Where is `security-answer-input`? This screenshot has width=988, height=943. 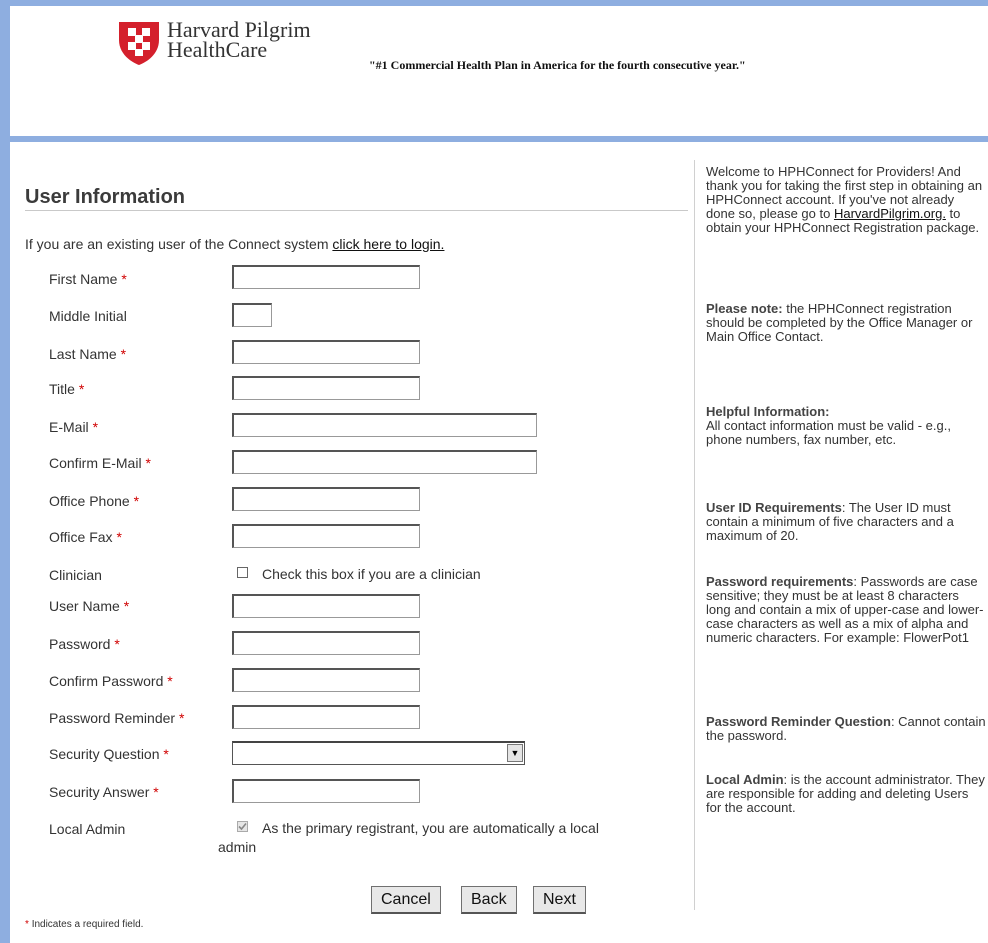
security-answer-input is located at coordinates (326, 791).